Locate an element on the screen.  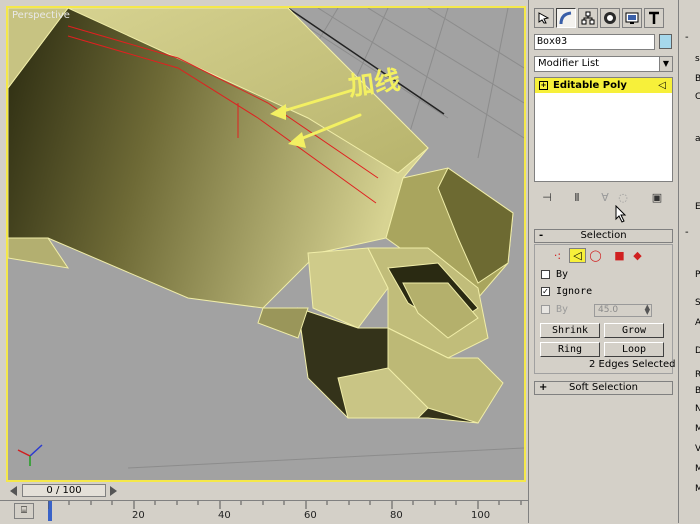
object-name-input: Box03 is located at coordinates (594, 42).